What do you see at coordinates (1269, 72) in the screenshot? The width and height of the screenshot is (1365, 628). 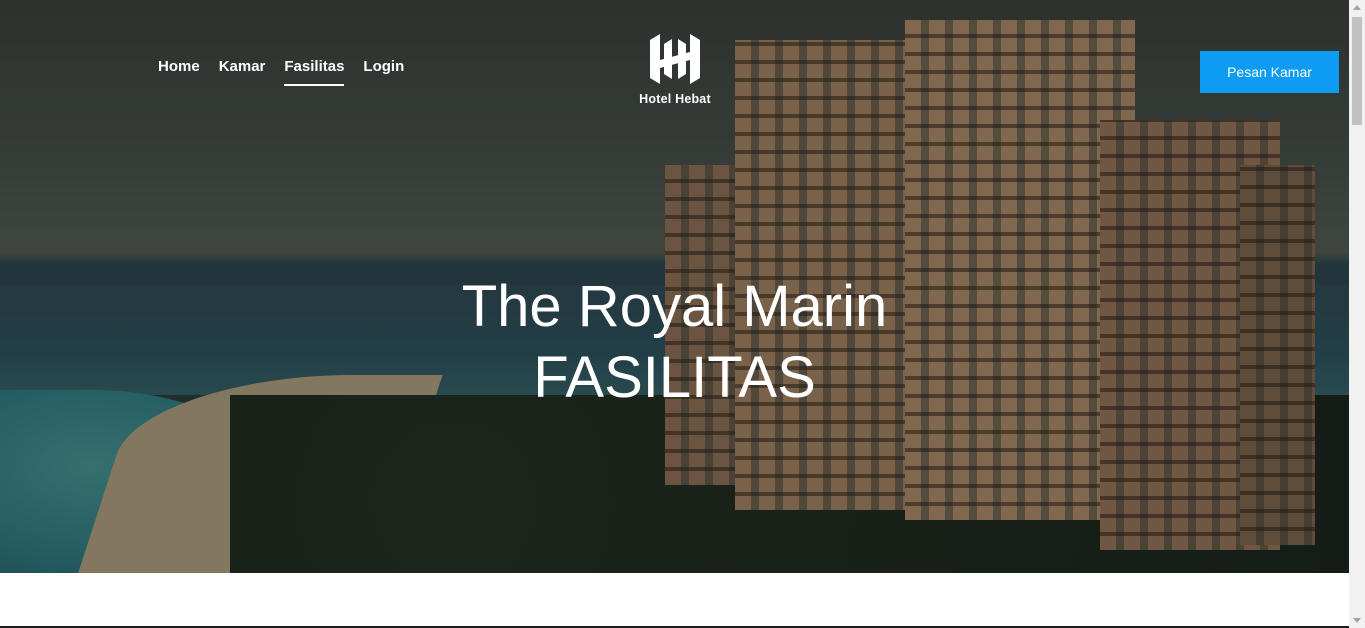 I see `book-room-button: Pesan Kamar` at bounding box center [1269, 72].